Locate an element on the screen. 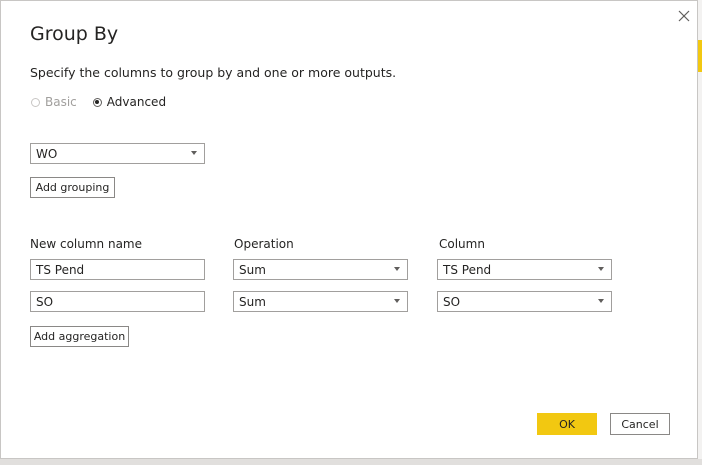 The height and width of the screenshot is (465, 702). column-select: TS Pend is located at coordinates (524, 269).